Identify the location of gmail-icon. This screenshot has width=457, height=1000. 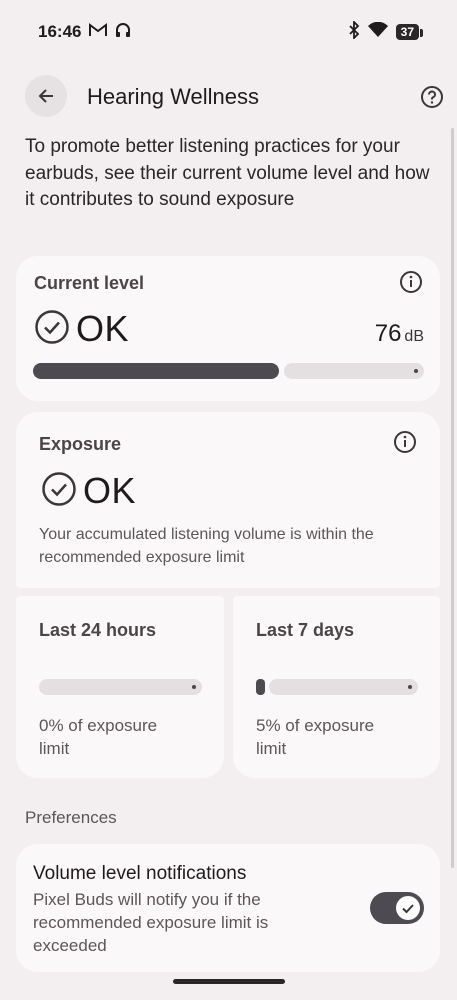
(98, 32).